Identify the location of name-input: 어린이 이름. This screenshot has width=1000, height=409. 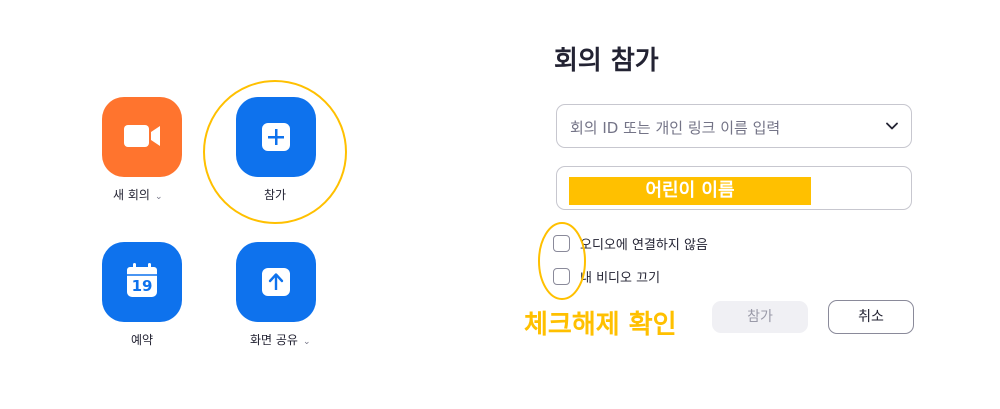
(734, 188).